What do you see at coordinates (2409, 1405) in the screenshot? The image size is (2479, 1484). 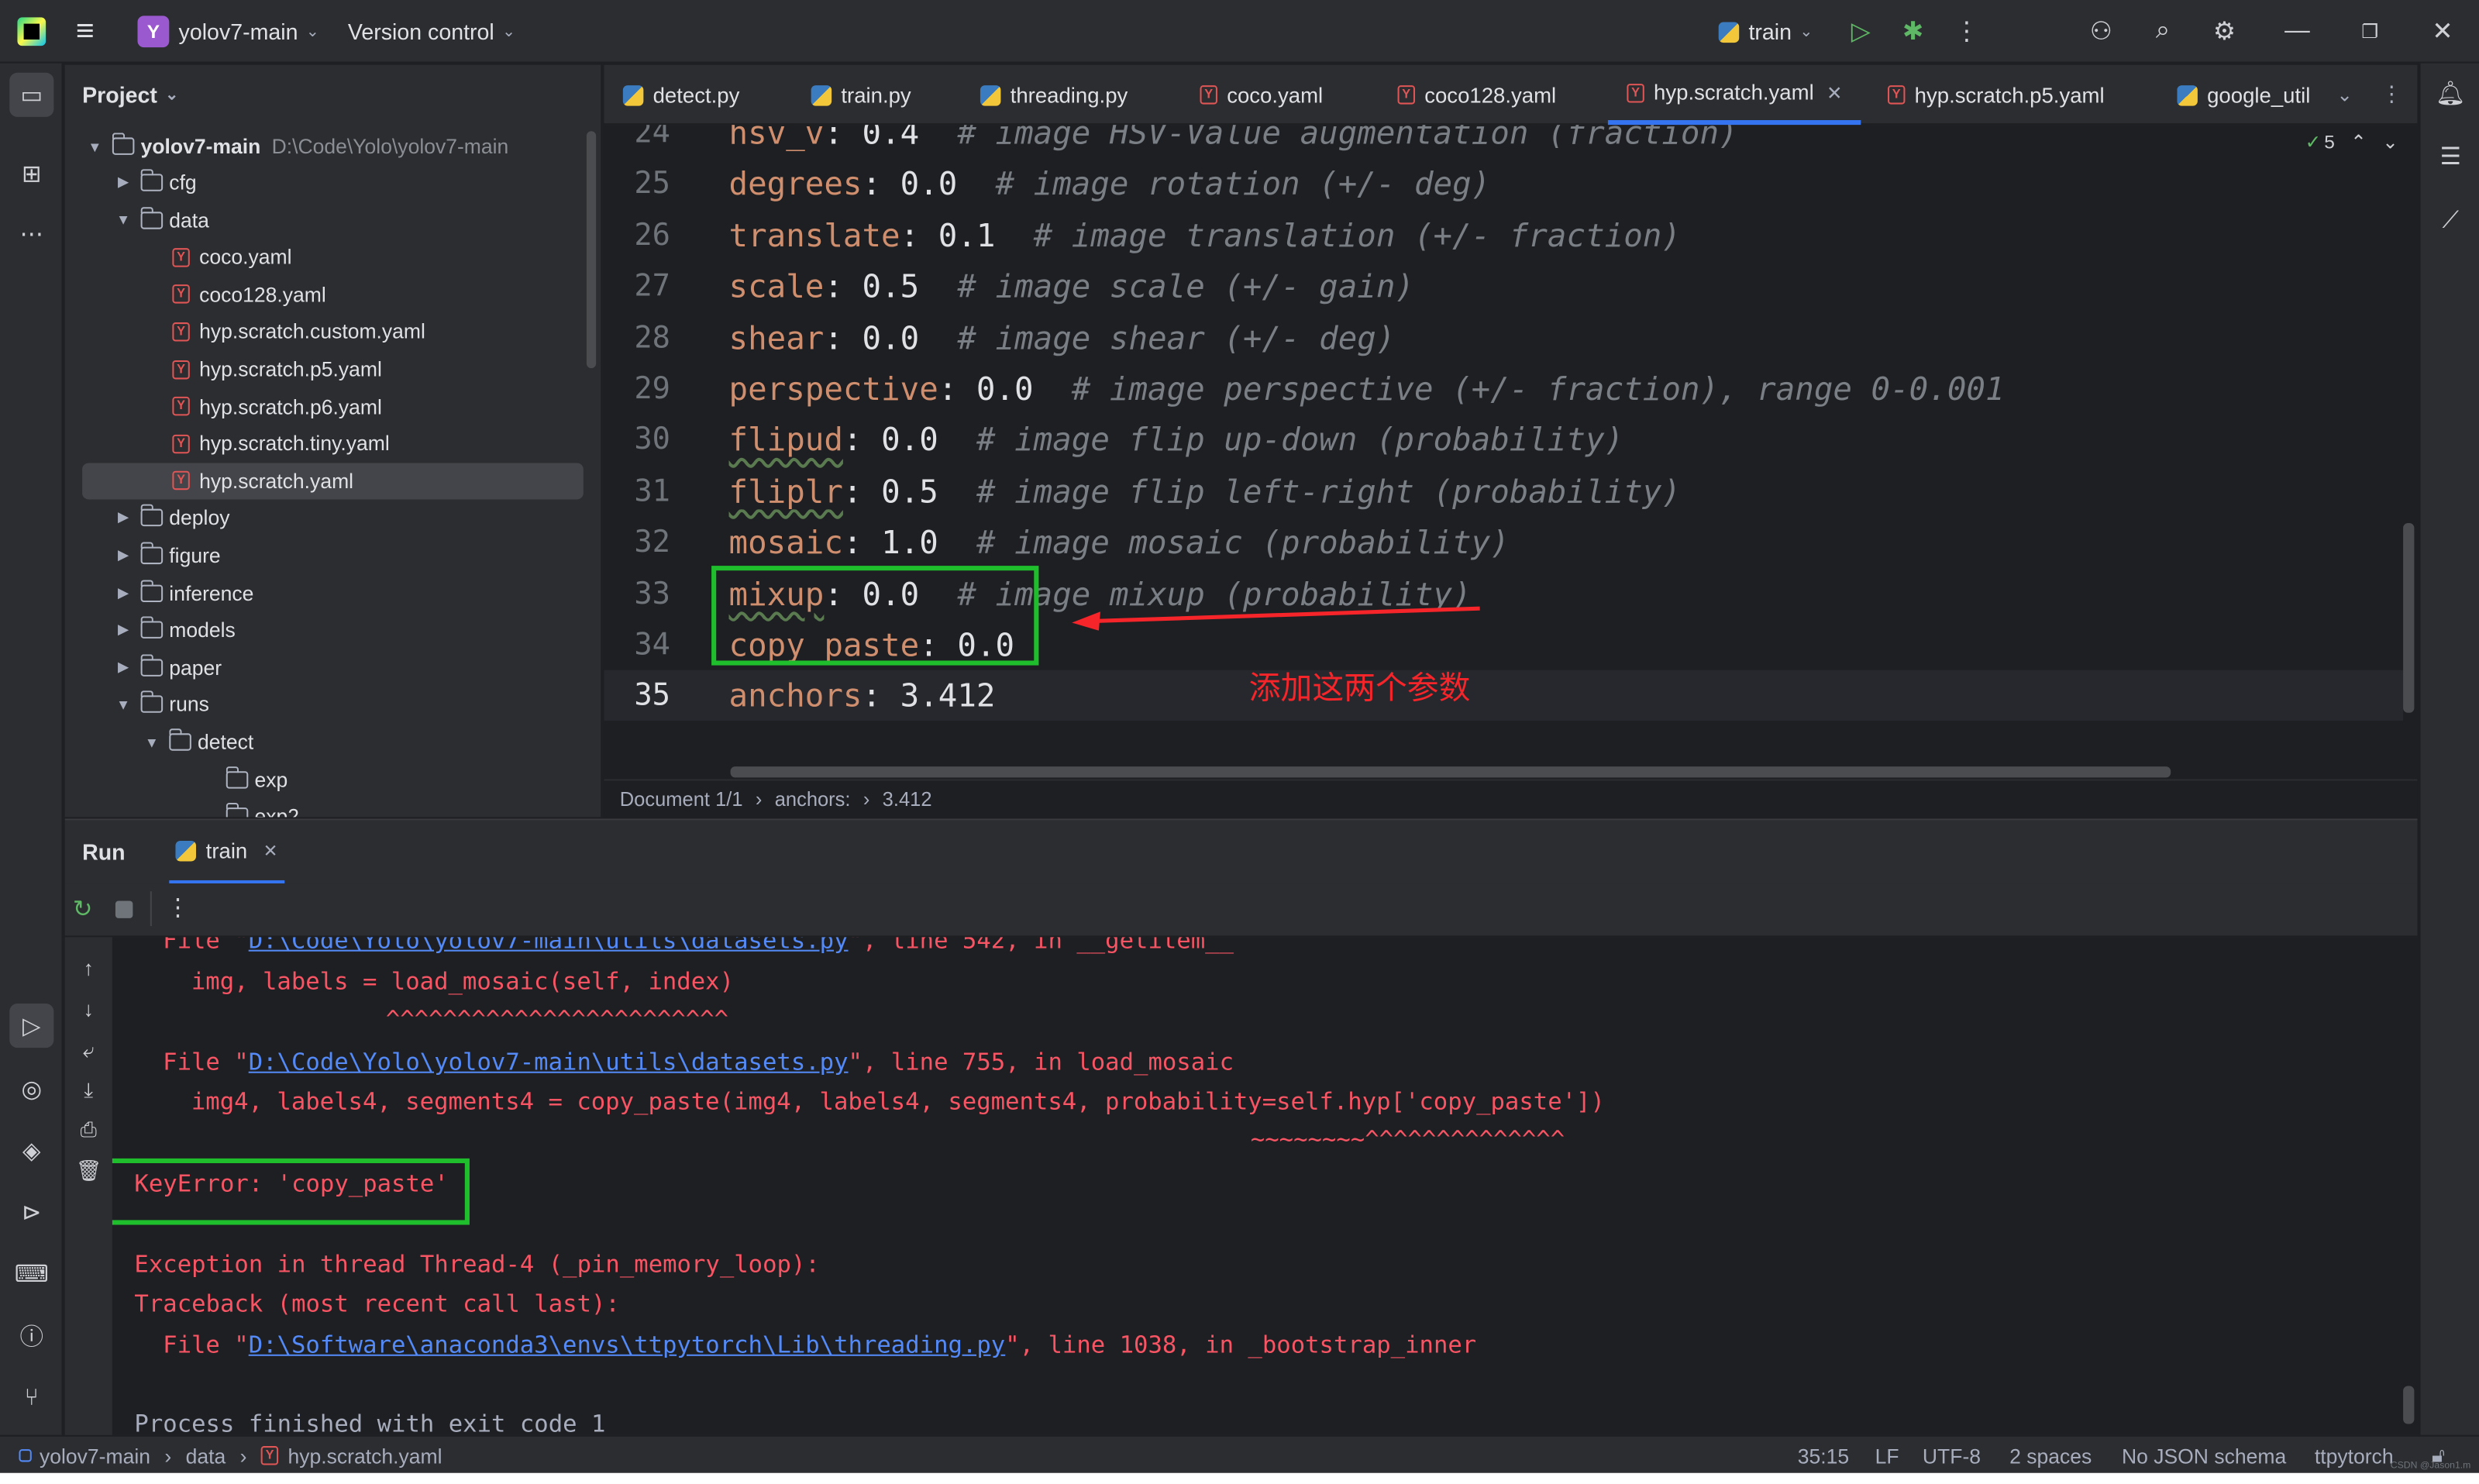 I see `console-scrollbar` at bounding box center [2409, 1405].